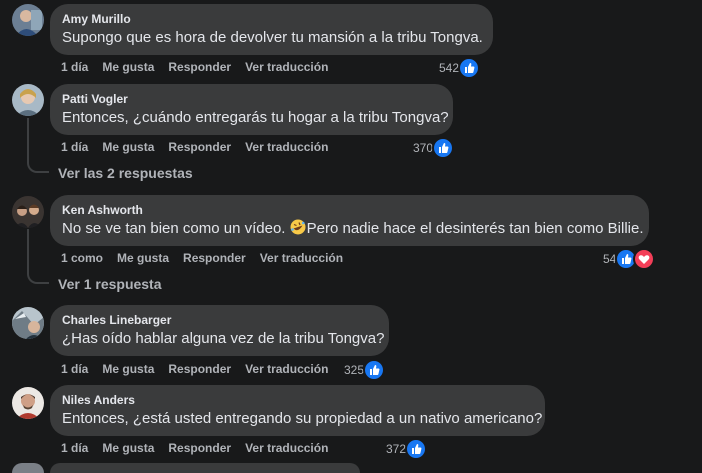 The image size is (702, 473). Describe the element at coordinates (423, 148) in the screenshot. I see `reaction-count: 370` at that location.